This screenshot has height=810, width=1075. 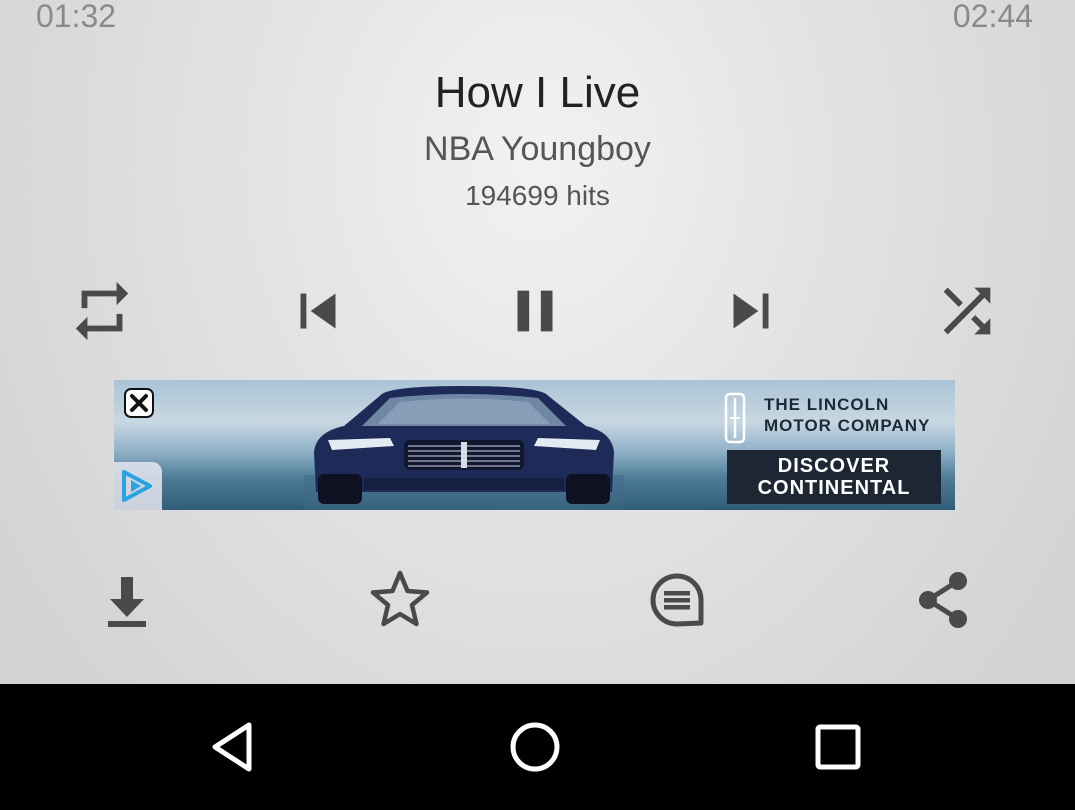 I want to click on comments-button, so click(x=677, y=600).